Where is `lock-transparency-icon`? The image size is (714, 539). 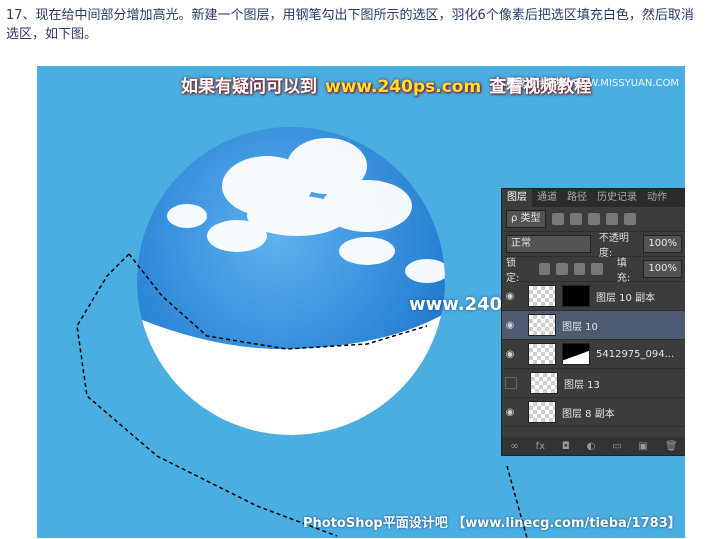
lock-transparency-icon is located at coordinates (544, 269).